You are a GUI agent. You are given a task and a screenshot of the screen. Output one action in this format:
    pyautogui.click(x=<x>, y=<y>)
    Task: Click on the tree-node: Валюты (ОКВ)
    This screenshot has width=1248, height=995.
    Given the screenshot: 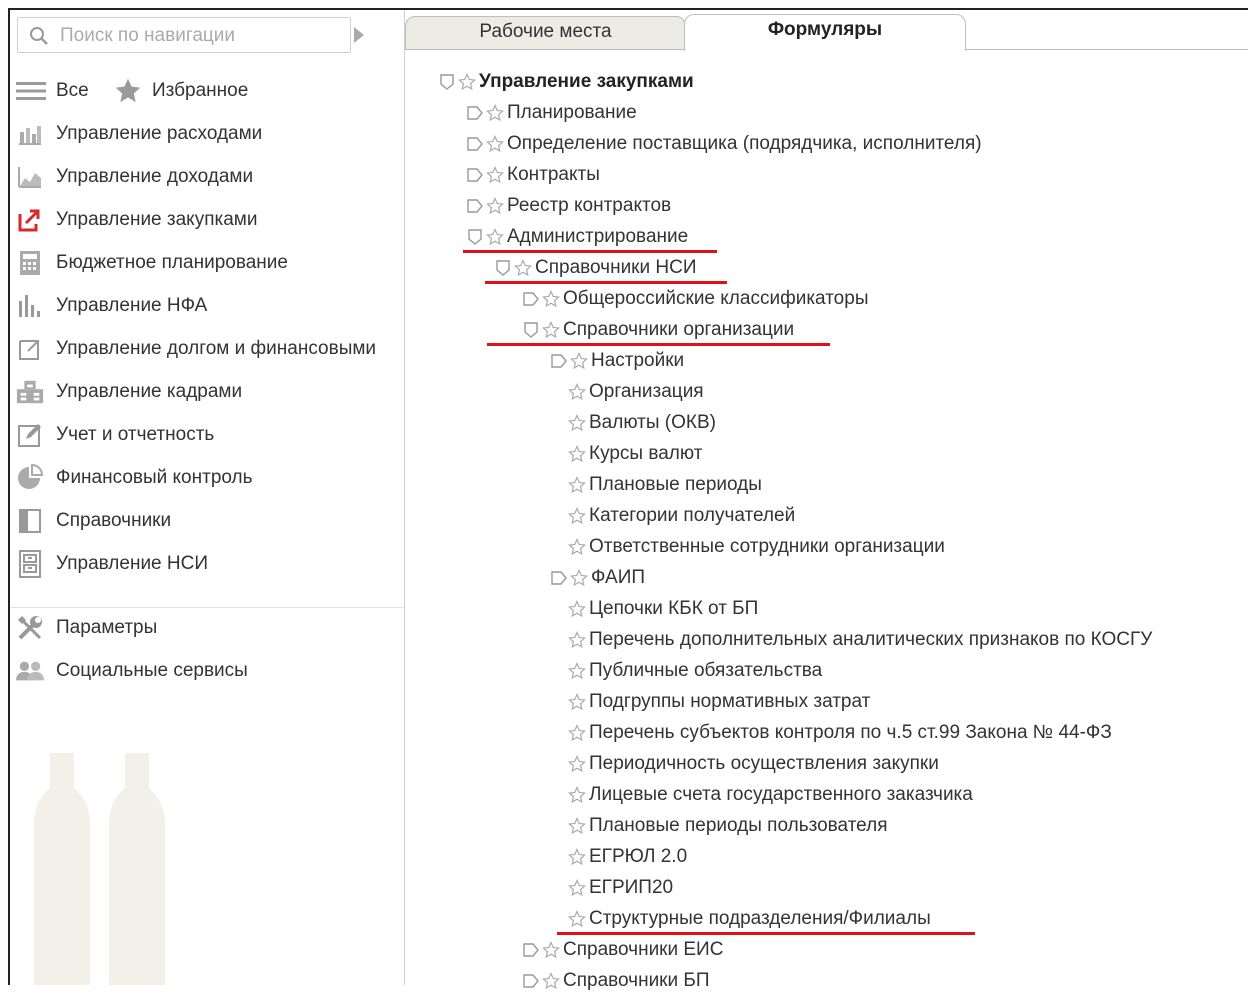 What is the action you would take?
    pyautogui.click(x=641, y=423)
    